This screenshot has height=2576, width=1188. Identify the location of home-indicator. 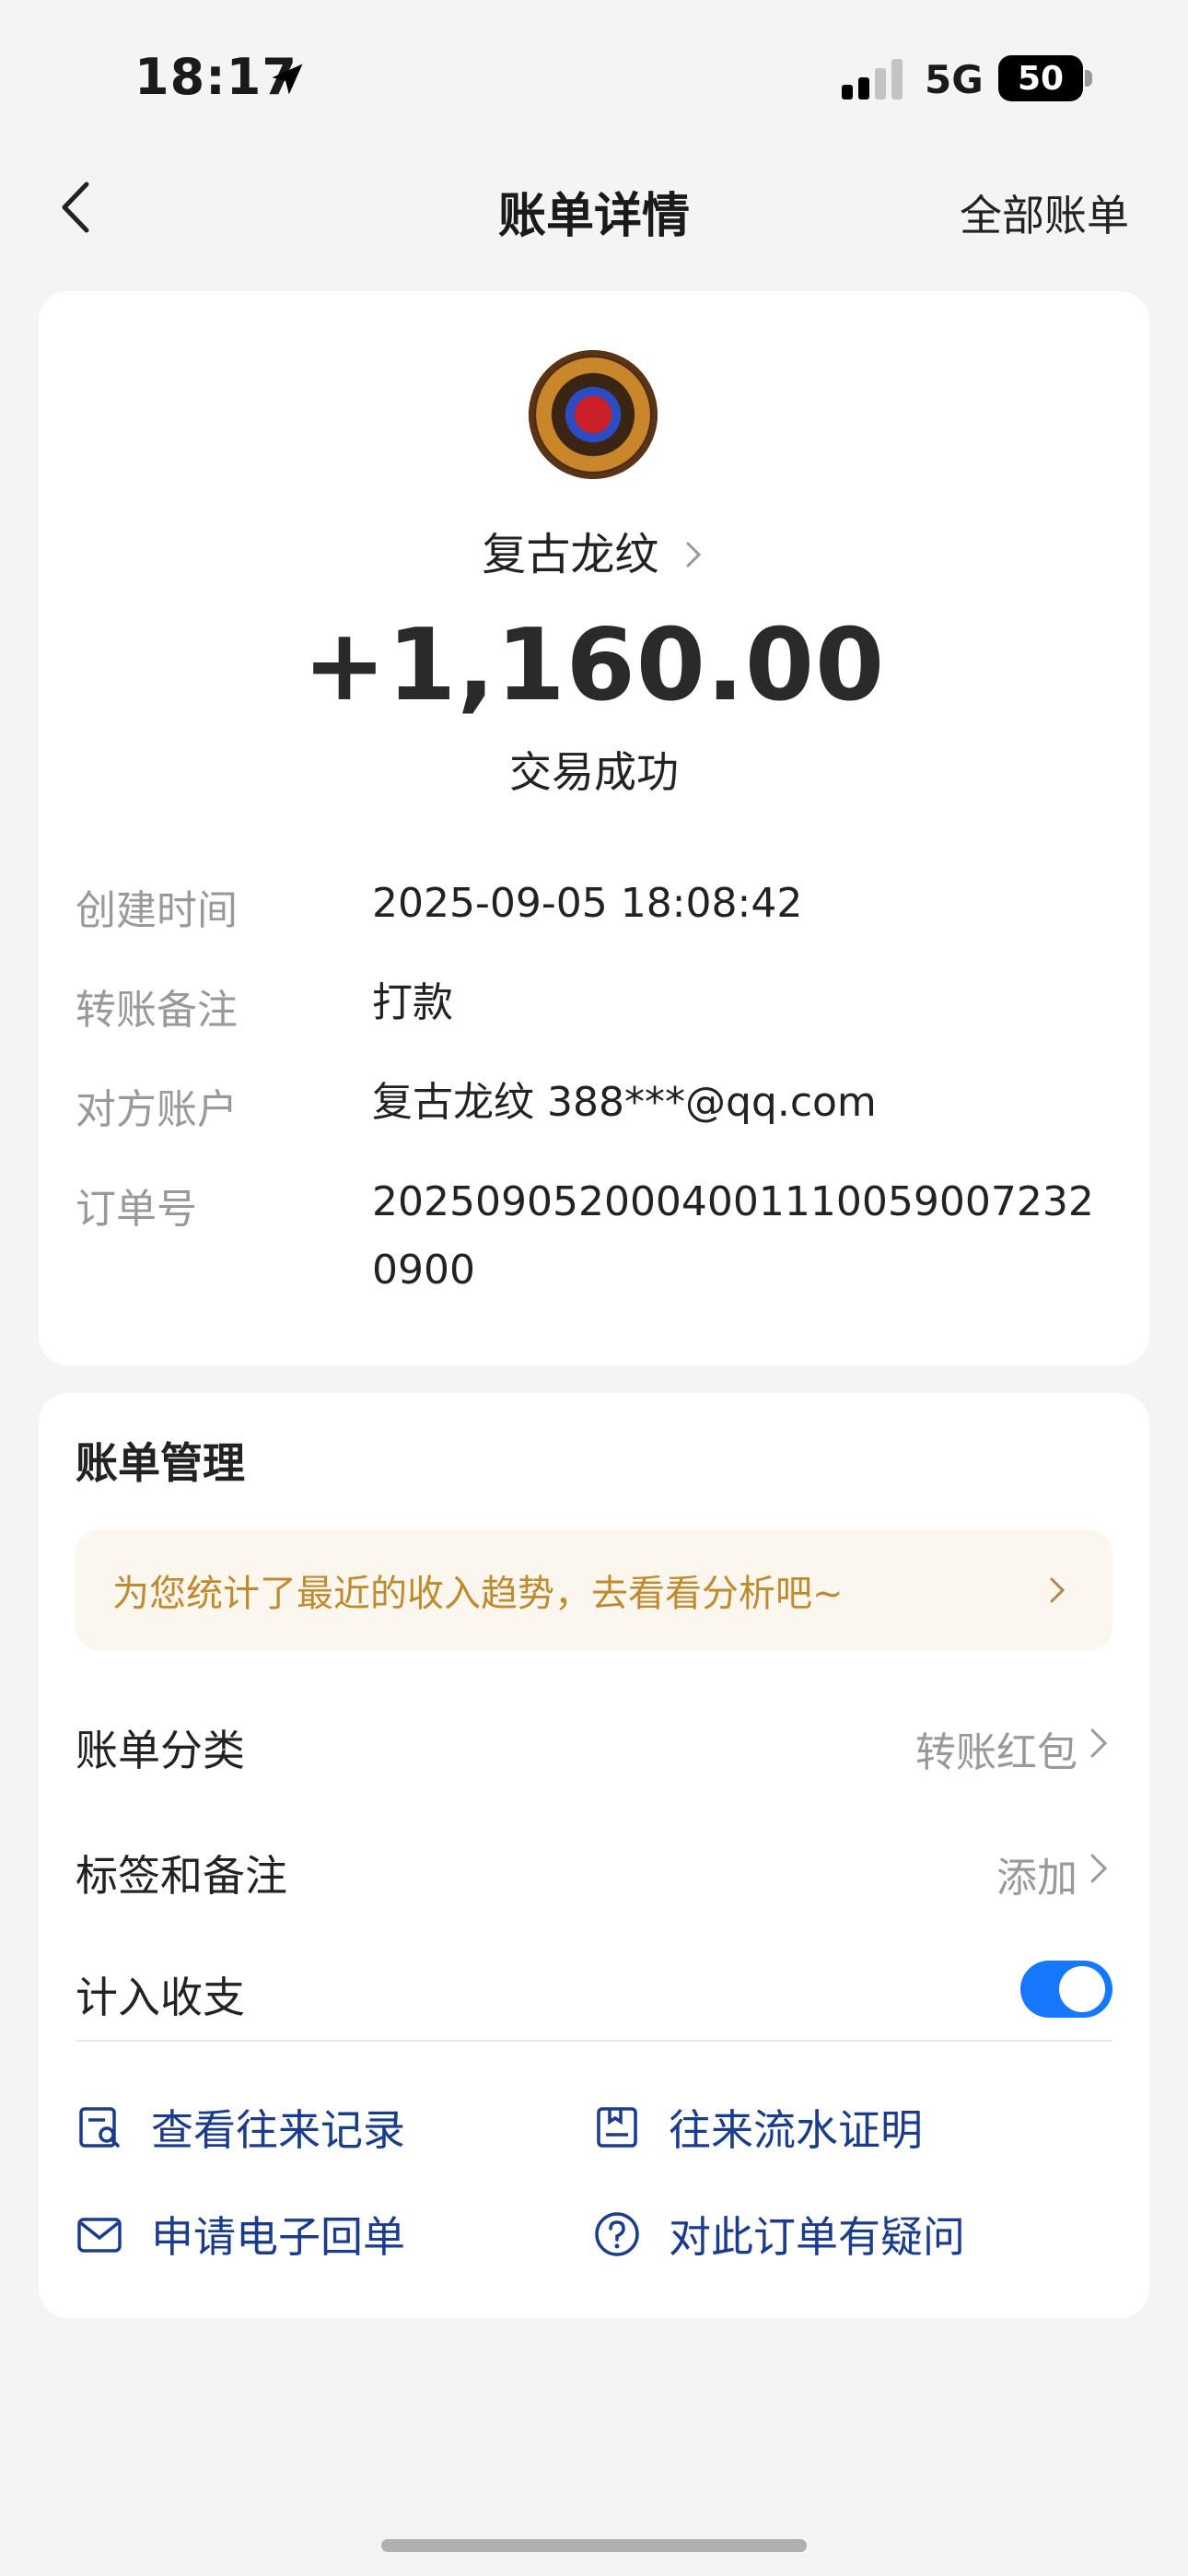
(594, 2545).